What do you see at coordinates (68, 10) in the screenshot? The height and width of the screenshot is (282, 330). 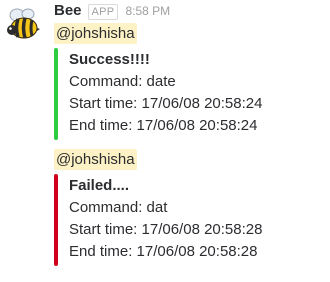 I see `sender-name: Bee` at bounding box center [68, 10].